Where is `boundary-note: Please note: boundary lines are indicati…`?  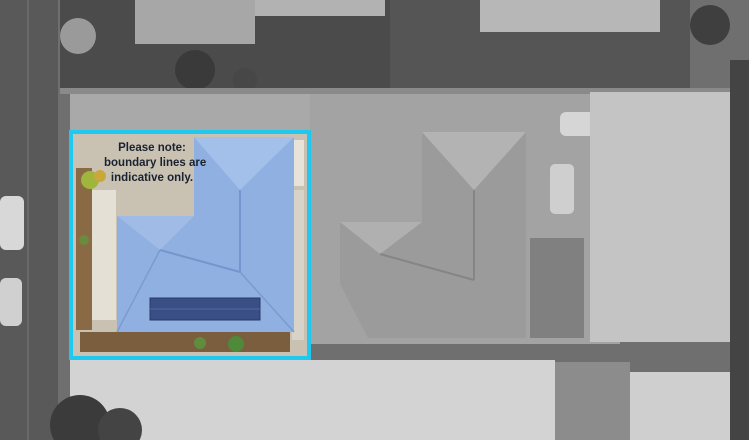
boundary-note: Please note: boundary lines are indicati… is located at coordinates (155, 163).